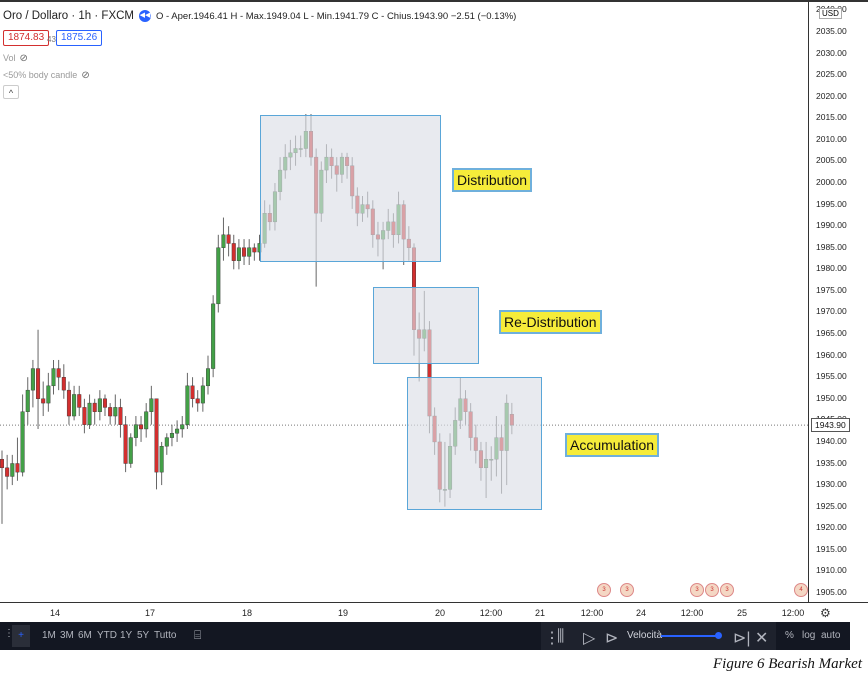  I want to click on range-button-tutto: Tutto, so click(165, 635).